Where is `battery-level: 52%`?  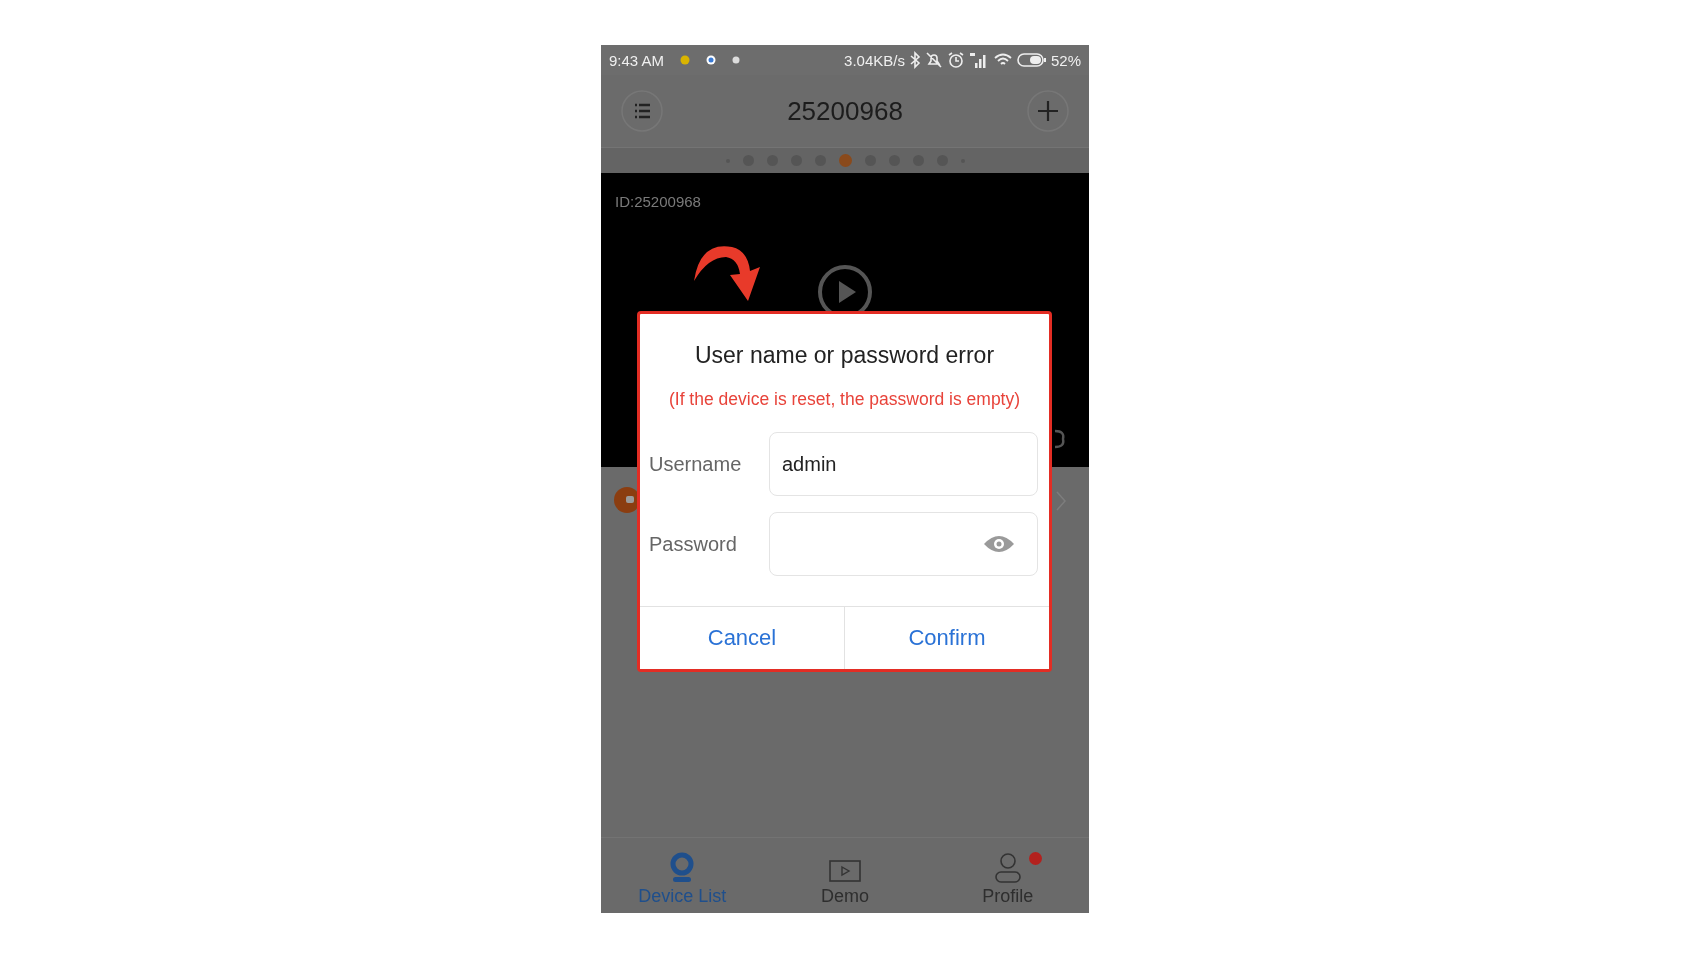
battery-level: 52% is located at coordinates (1065, 60).